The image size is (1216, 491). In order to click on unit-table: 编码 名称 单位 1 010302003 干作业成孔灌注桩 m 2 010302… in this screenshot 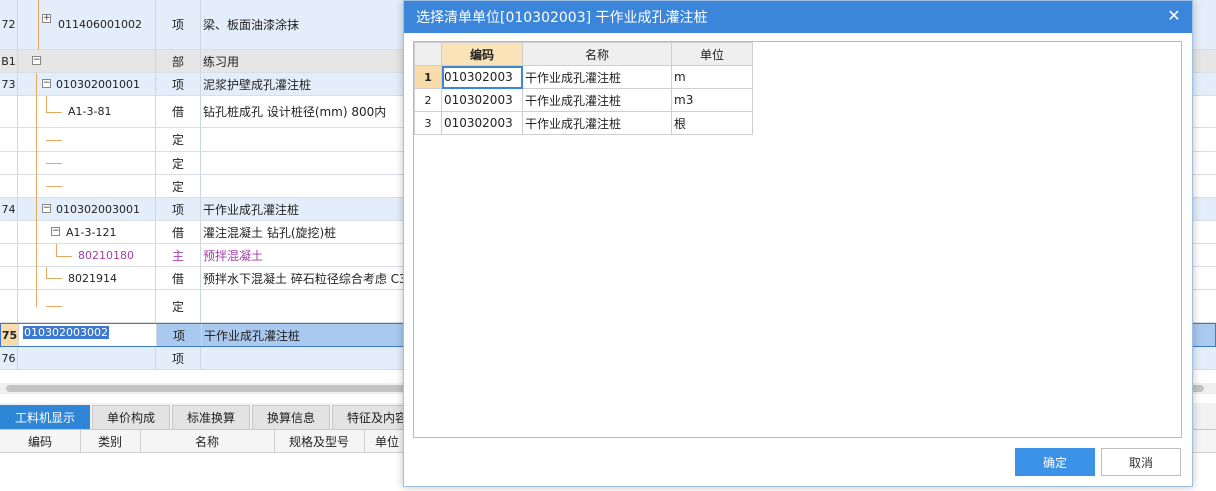, I will do `click(583, 88)`.